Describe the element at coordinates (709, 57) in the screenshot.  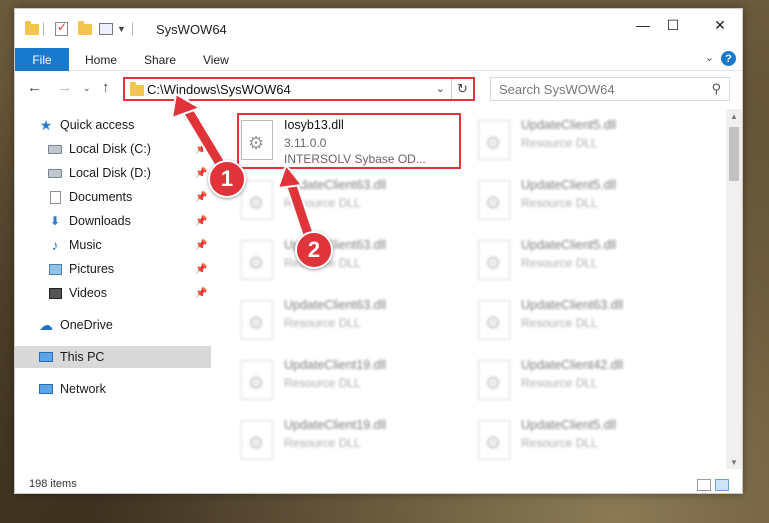
I see `expand-ribbon-icon: ⌄` at that location.